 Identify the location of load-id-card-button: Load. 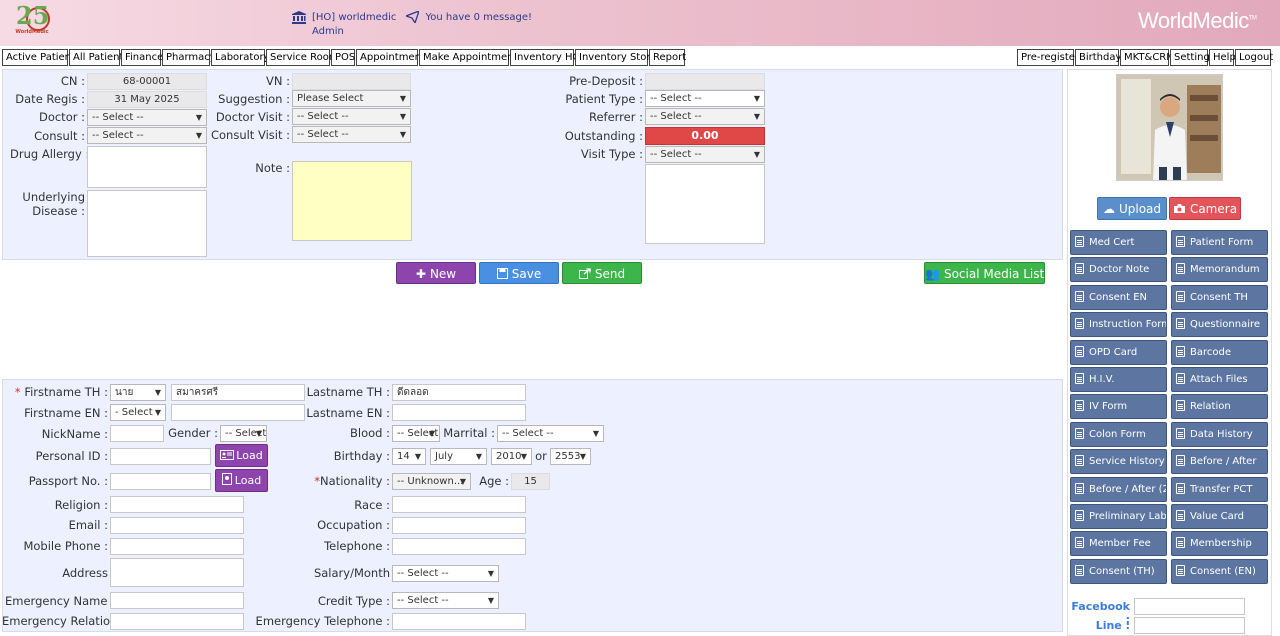
(241, 455).